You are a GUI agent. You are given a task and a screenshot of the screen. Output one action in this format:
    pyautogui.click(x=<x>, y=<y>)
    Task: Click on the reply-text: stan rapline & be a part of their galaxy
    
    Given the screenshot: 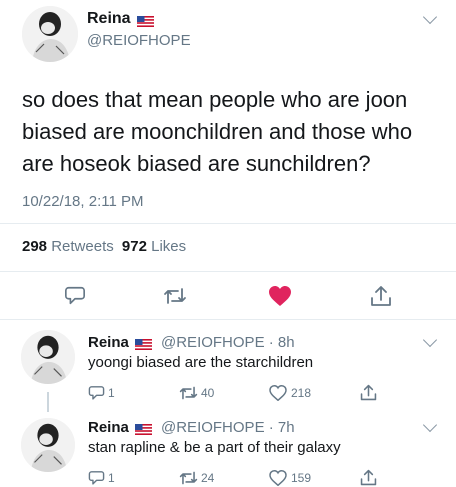 What is the action you would take?
    pyautogui.click(x=214, y=447)
    